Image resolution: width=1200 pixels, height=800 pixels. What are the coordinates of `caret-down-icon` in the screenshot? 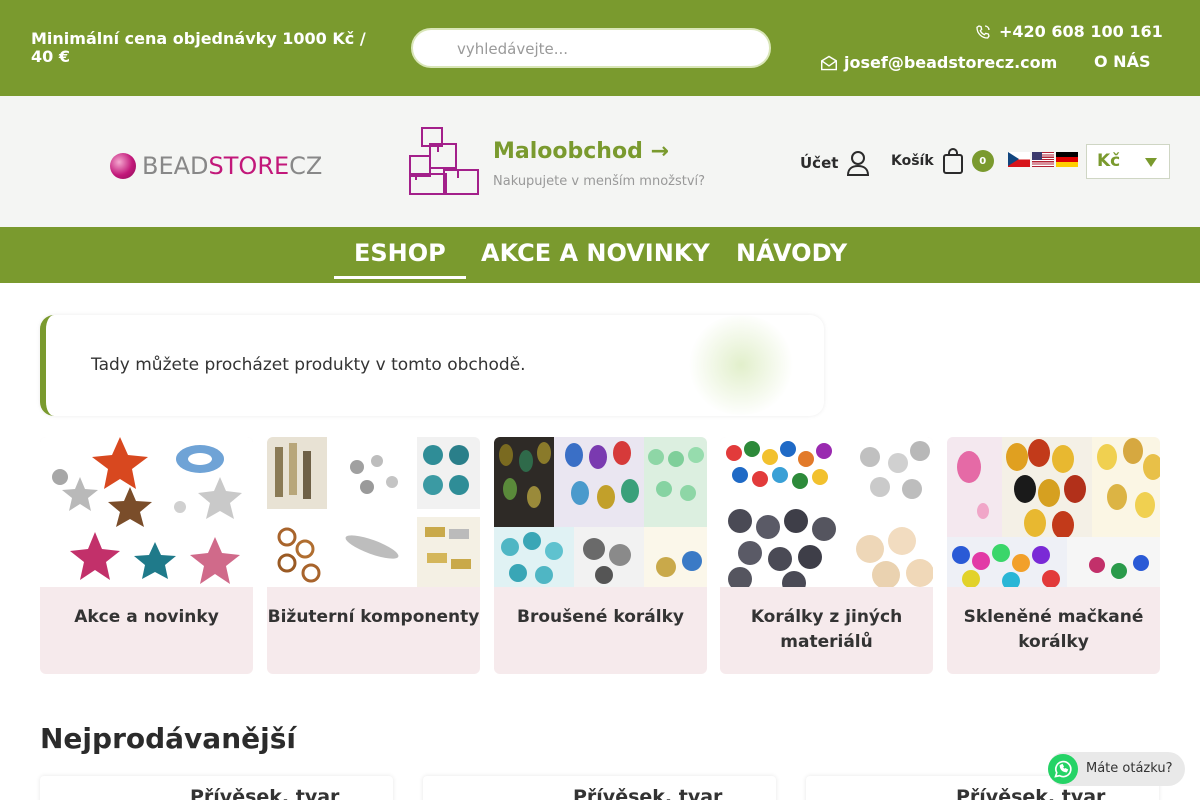 It's located at (1151, 162).